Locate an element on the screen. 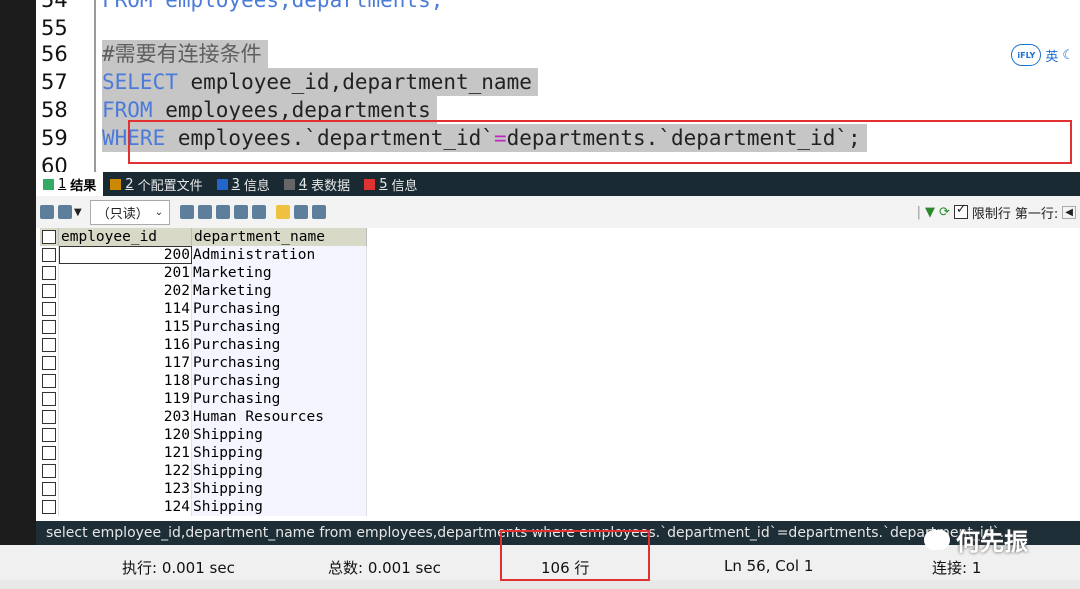 The height and width of the screenshot is (589, 1080). table-row: 203 Human Resources is located at coordinates (203, 417).